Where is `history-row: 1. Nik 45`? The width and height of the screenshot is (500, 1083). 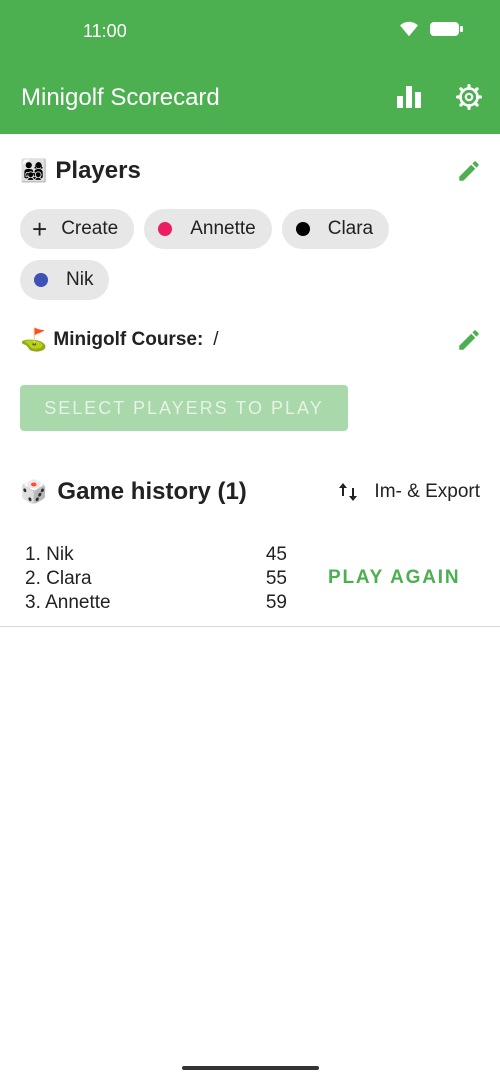
history-row: 1. Nik 45 is located at coordinates (156, 555).